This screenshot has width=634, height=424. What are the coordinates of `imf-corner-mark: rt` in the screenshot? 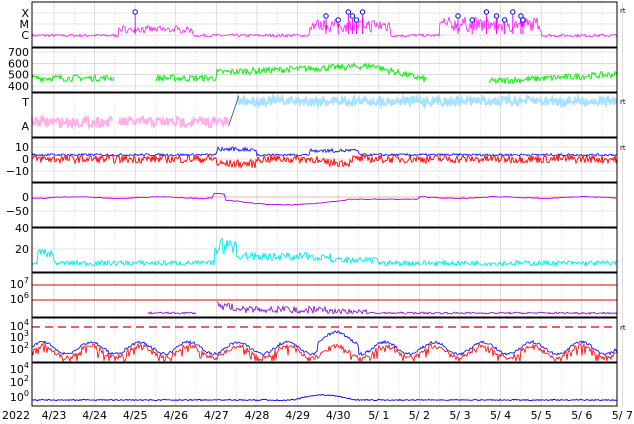 It's located at (623, 148).